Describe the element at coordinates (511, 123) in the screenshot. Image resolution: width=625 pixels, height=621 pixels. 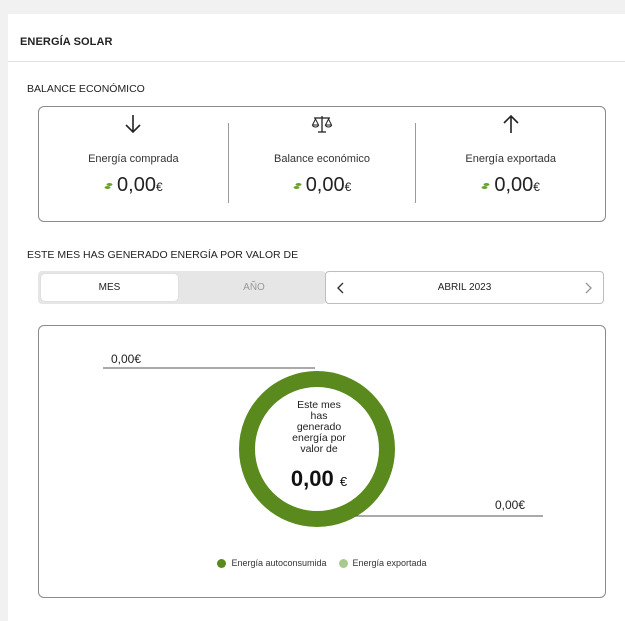
I see `arrow-up-icon` at that location.